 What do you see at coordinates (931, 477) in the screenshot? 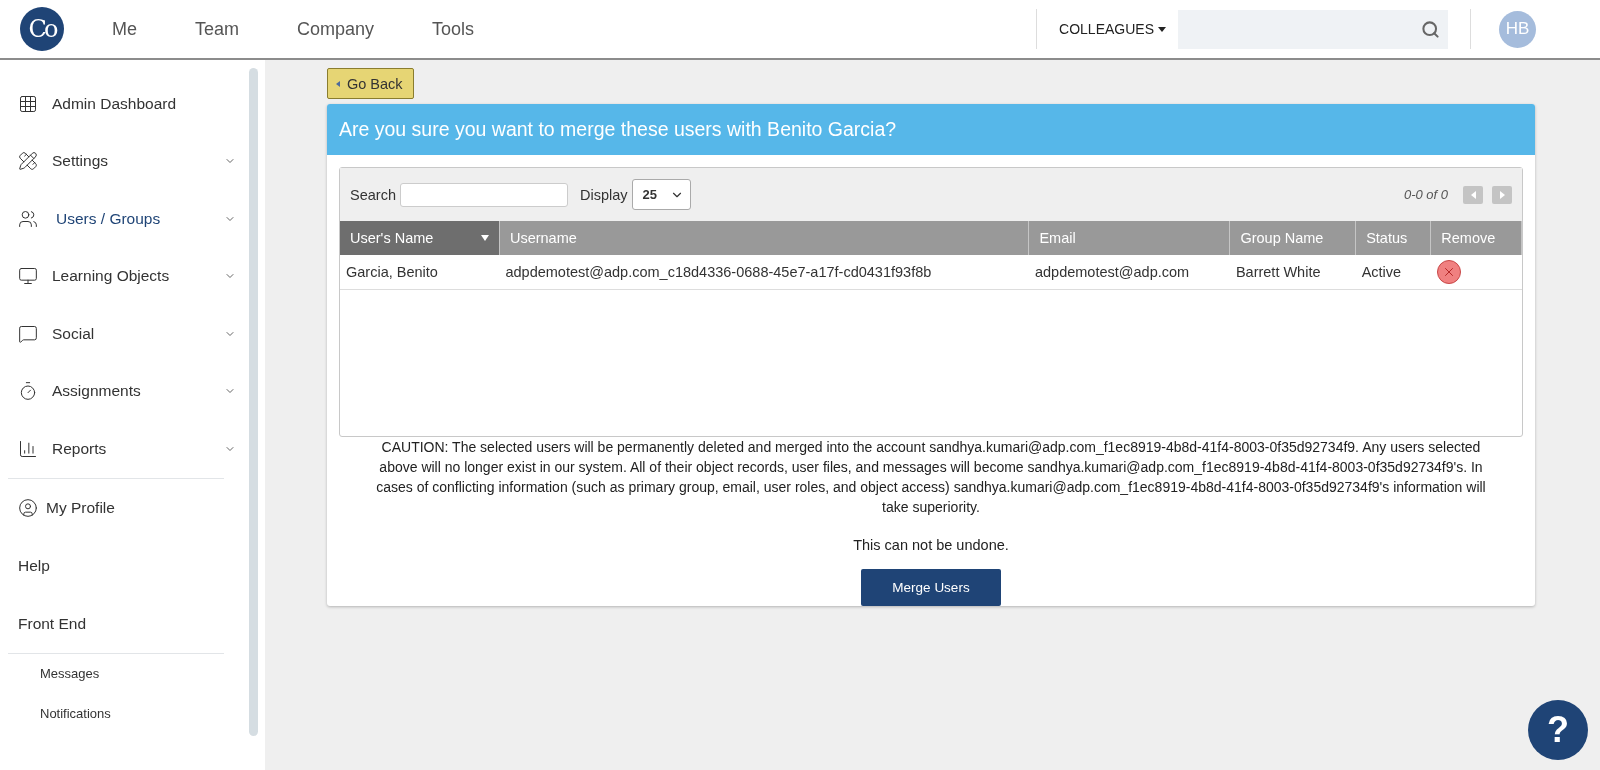
I see `caution-text: CAUTION: The selected users will be permanently deleted and merged into the account sandhya.kumari@adp.com_f1ec8919-4b8d-41f4-8003-0f35d92734f9. Any users selected above will no longer exist in our system. All of their object records, user files, and messages will become sandhya.kumari@adp.com_f1ec8919-4b8d-41f4-8003-0f35d92734f9's. In cases of conflicting information (such as primary group, email, user roles, and object access) sandhya.kumari@adp.com_f1ec8919-4b8d-41f4-8003-0f35d92734f9's information will take superiority.` at bounding box center [931, 477].